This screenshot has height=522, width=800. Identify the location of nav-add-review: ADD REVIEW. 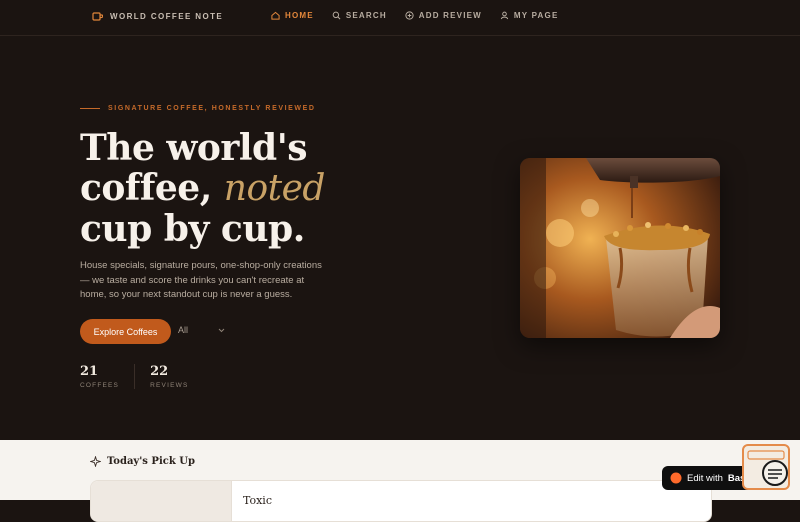
(443, 15).